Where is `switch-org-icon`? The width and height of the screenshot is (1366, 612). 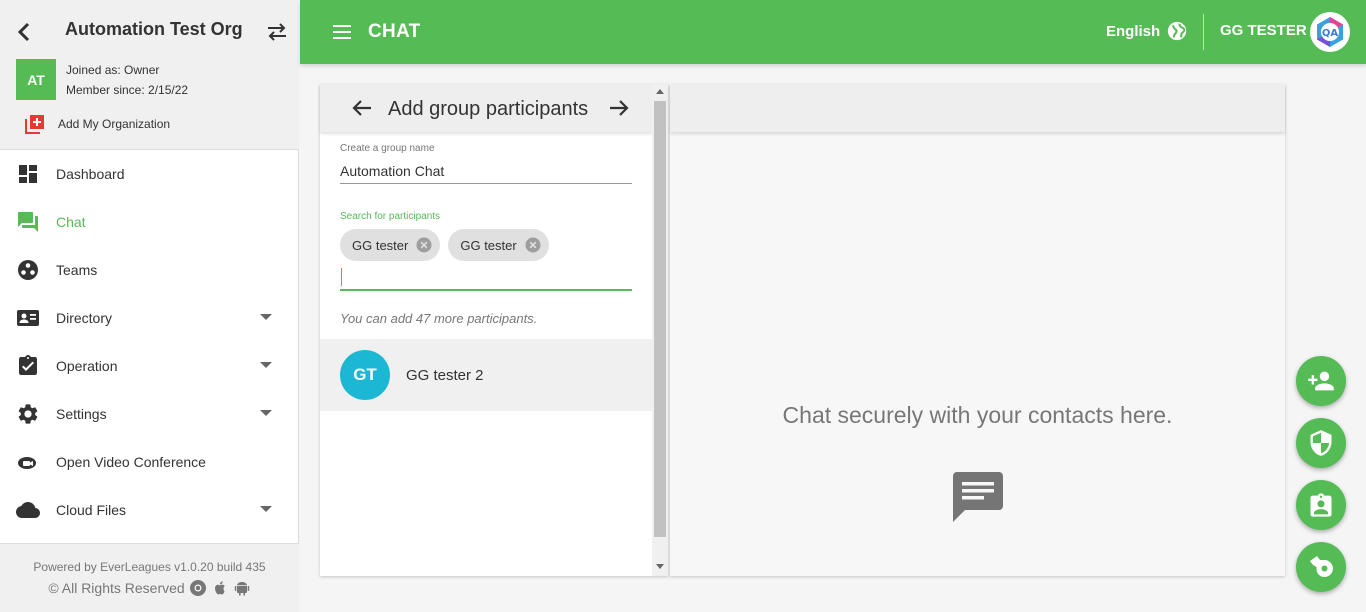
switch-org-icon is located at coordinates (277, 32).